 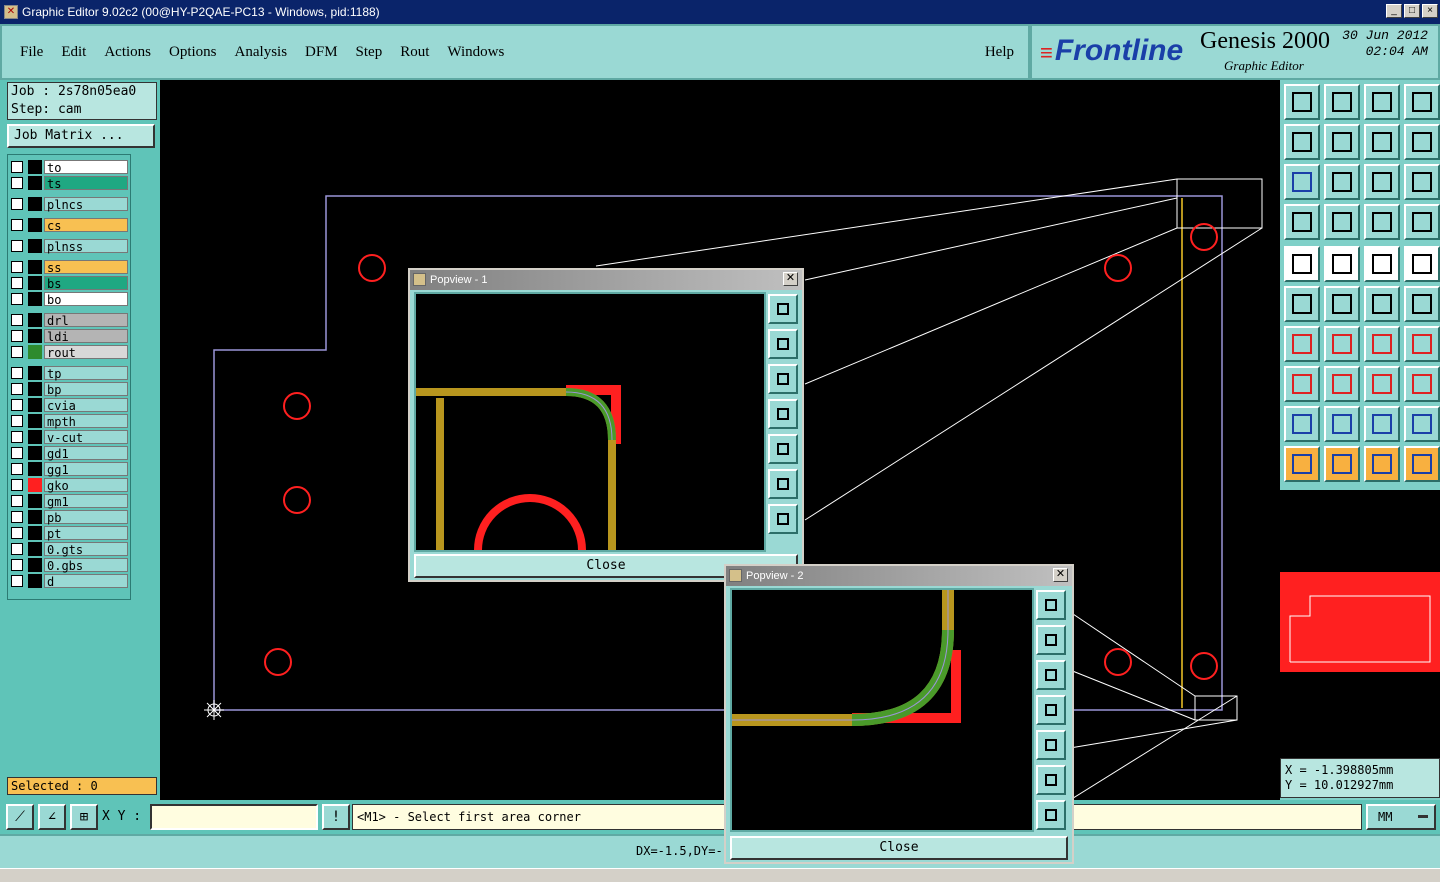 I want to click on angle-mode-button: ∠, so click(x=52, y=817).